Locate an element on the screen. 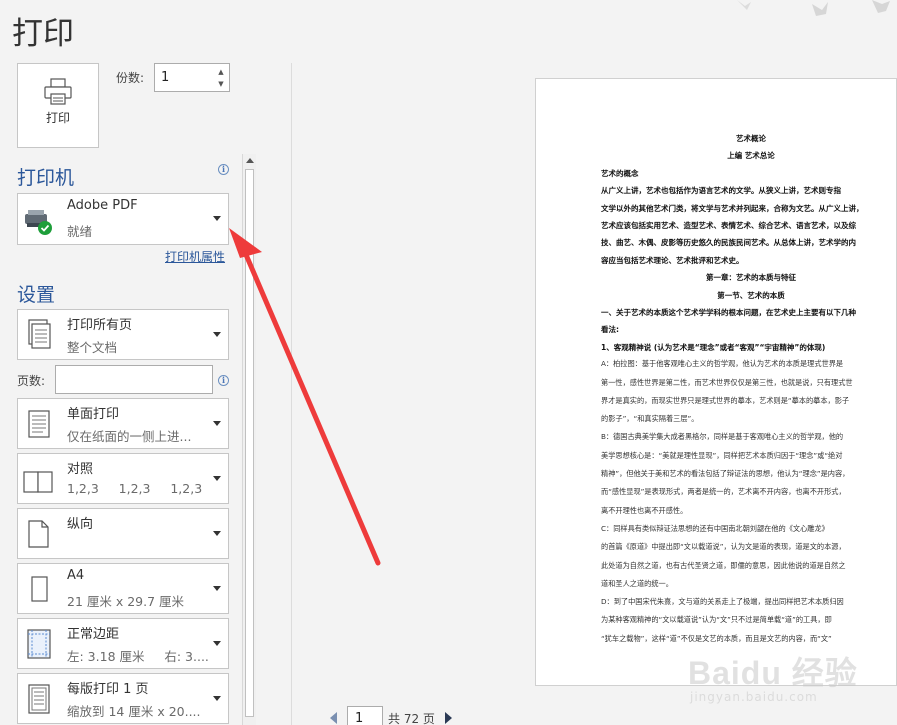 This screenshot has width=897, height=725. preview-line: 技、曲艺、木偶、皮影等历史悠久的民族民间艺术。从总体上讲，艺术学的内 is located at coordinates (728, 243).